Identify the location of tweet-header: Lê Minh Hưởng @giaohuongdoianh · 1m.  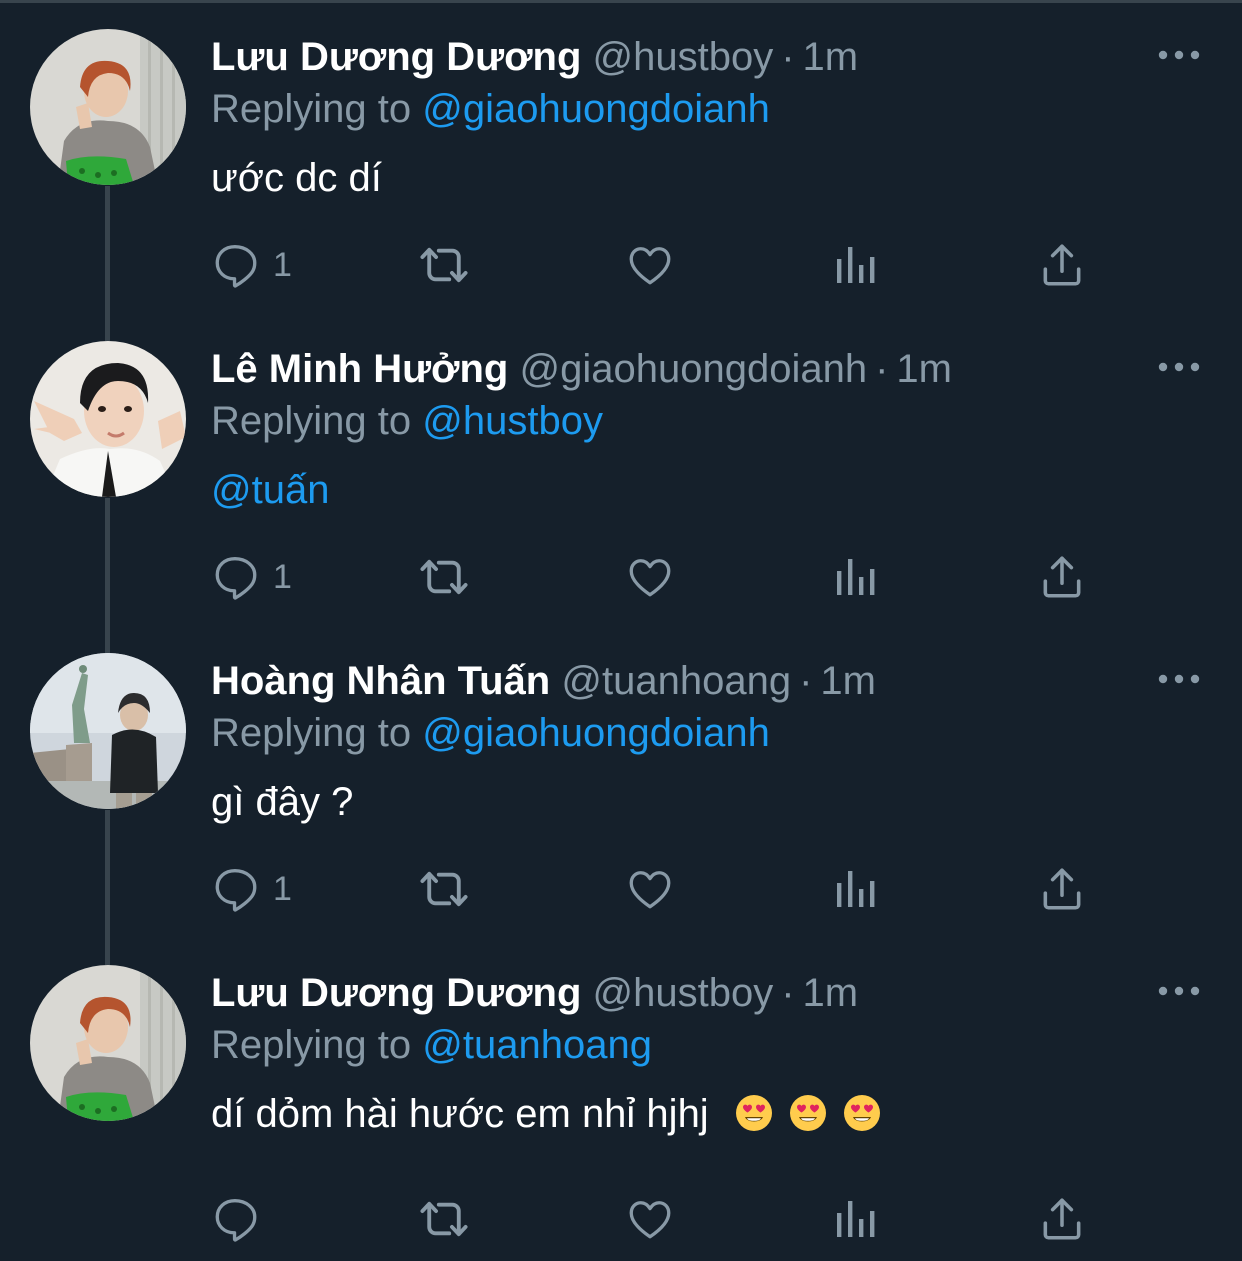
(581, 369).